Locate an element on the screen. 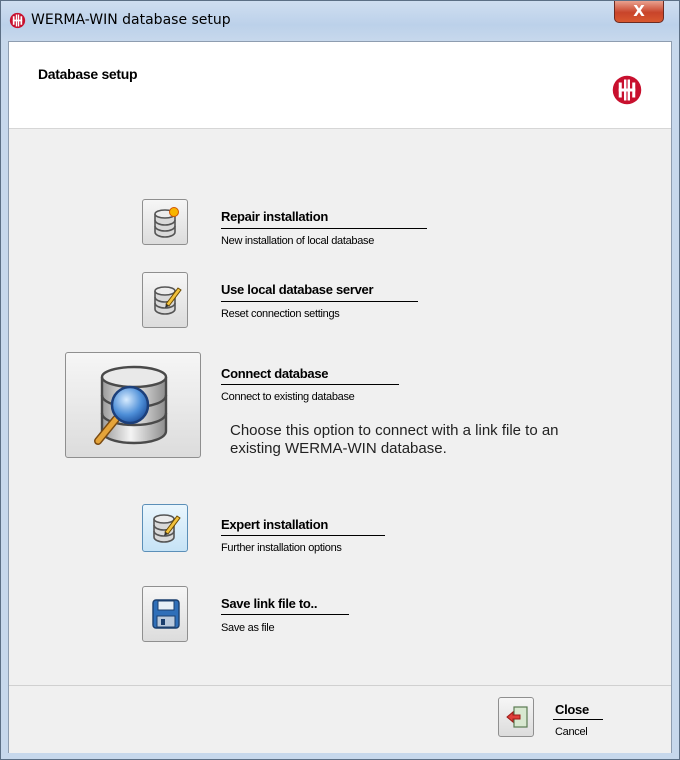  save-link-file-button is located at coordinates (165, 614).